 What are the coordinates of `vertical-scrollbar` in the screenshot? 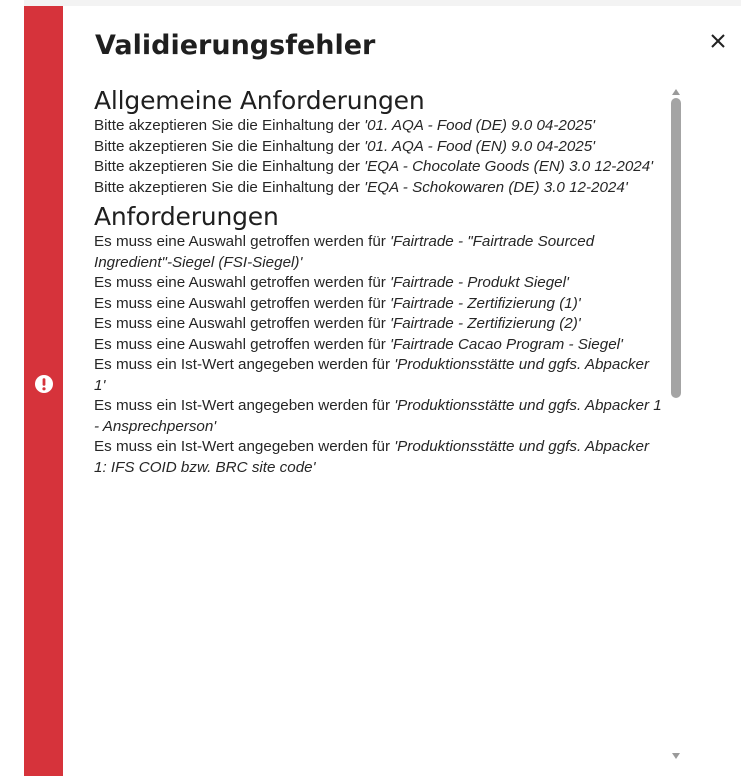 It's located at (676, 420).